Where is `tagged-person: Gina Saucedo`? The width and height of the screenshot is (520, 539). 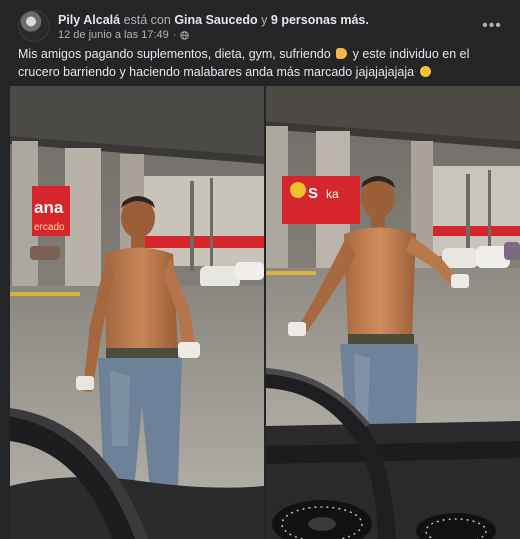
tagged-person: Gina Saucedo is located at coordinates (215, 20).